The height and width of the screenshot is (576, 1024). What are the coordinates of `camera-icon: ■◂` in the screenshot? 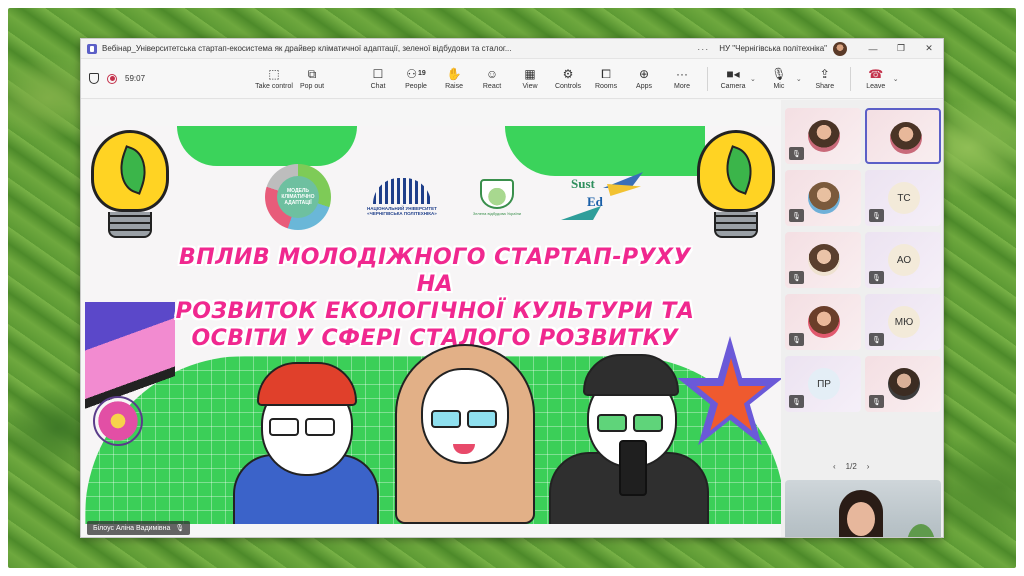 It's located at (733, 73).